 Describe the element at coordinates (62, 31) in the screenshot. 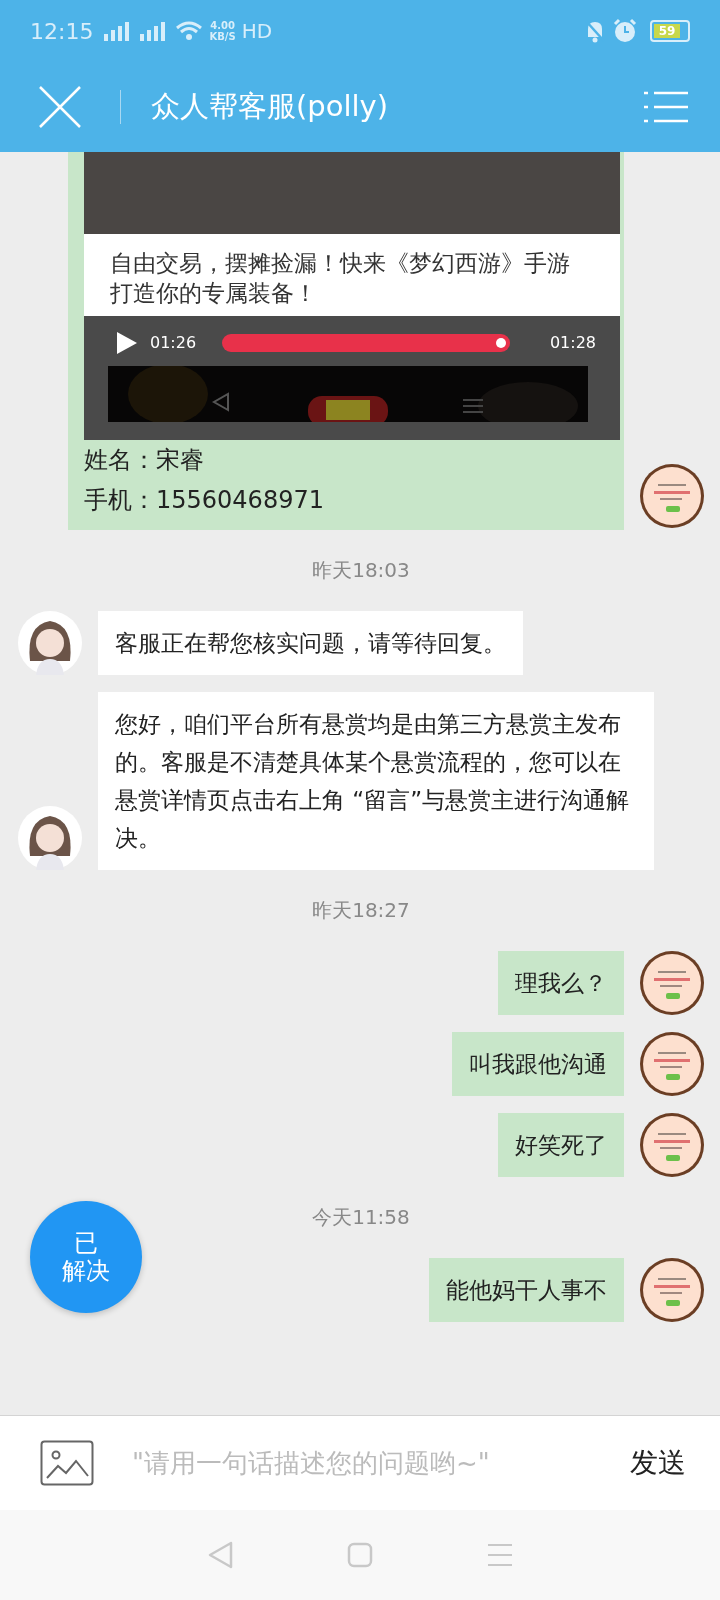

I see `status-time: 12:15` at that location.